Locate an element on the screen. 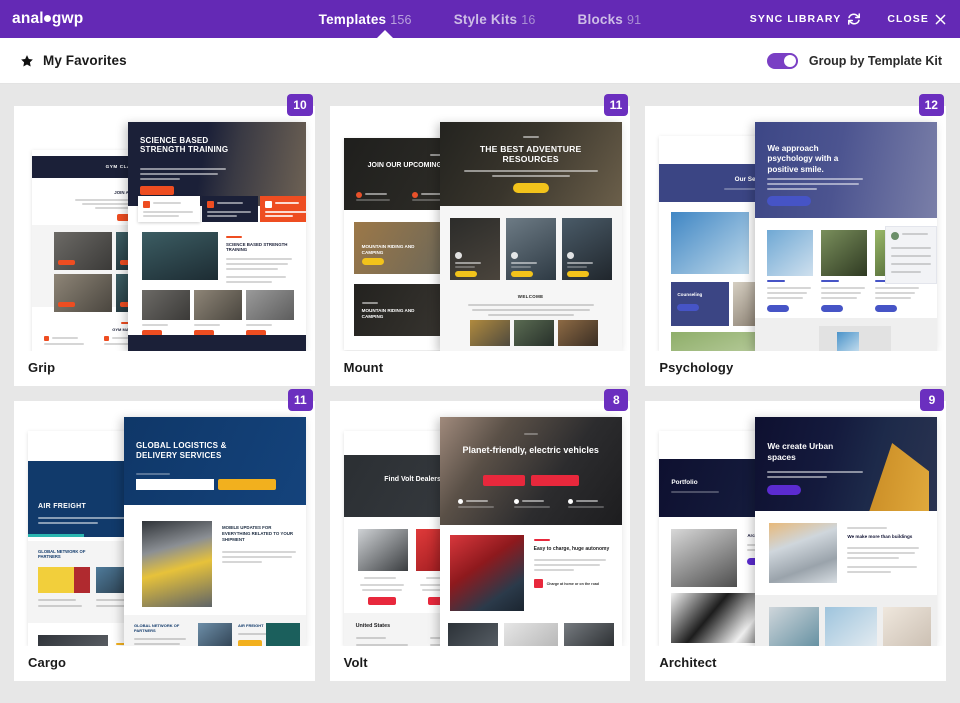  close-label: CLOSE is located at coordinates (908, 19).